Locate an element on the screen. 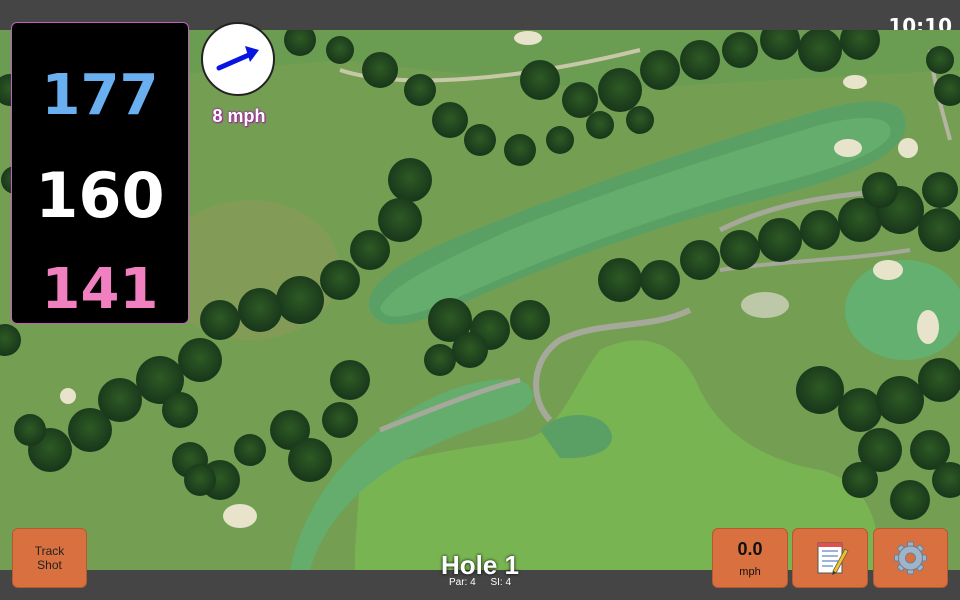 This screenshot has height=600, width=960. middle-yardage: 160 is located at coordinates (100, 195).